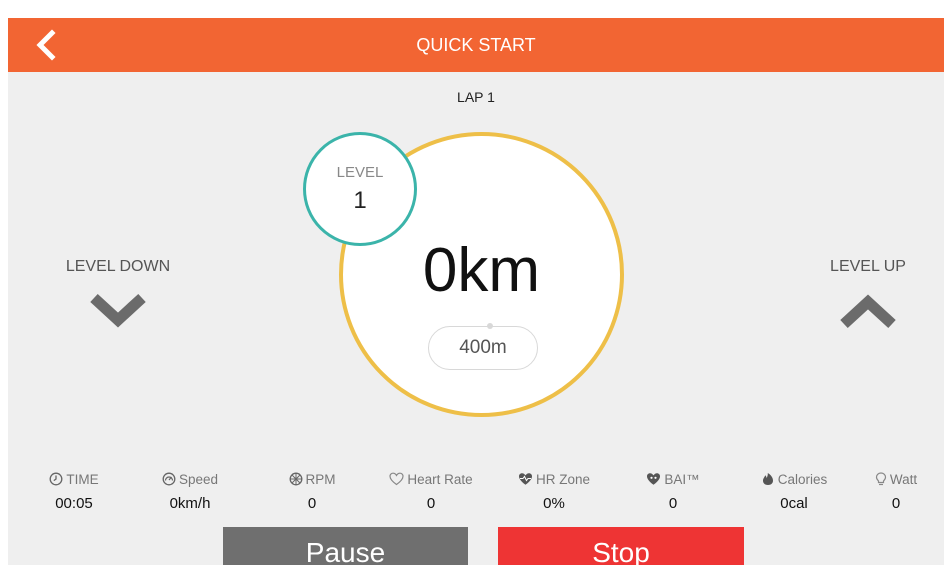  What do you see at coordinates (481, 270) in the screenshot?
I see `distance-value: 0km` at bounding box center [481, 270].